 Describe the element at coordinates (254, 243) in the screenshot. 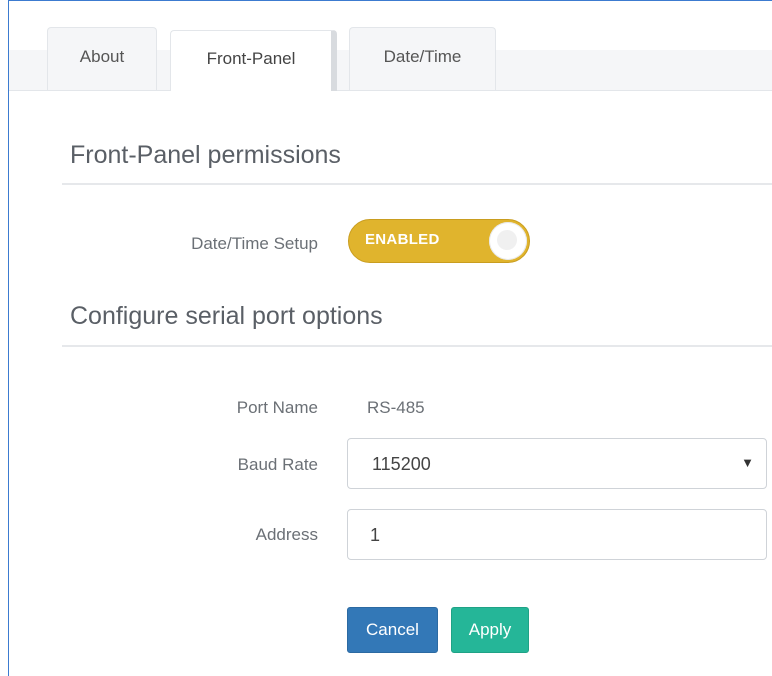

I see `datetime-setup-label: Date/Time Setup` at that location.